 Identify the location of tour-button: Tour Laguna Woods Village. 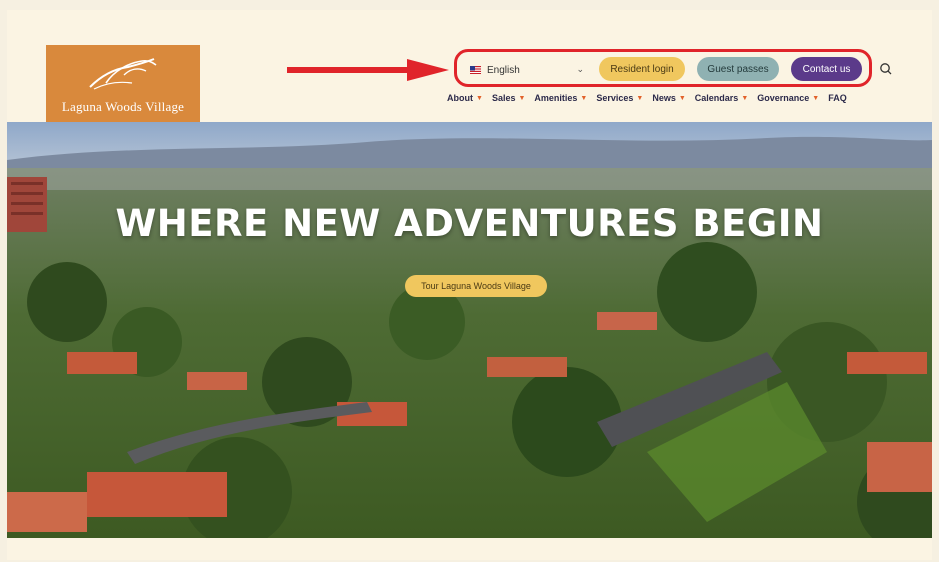
(476, 286).